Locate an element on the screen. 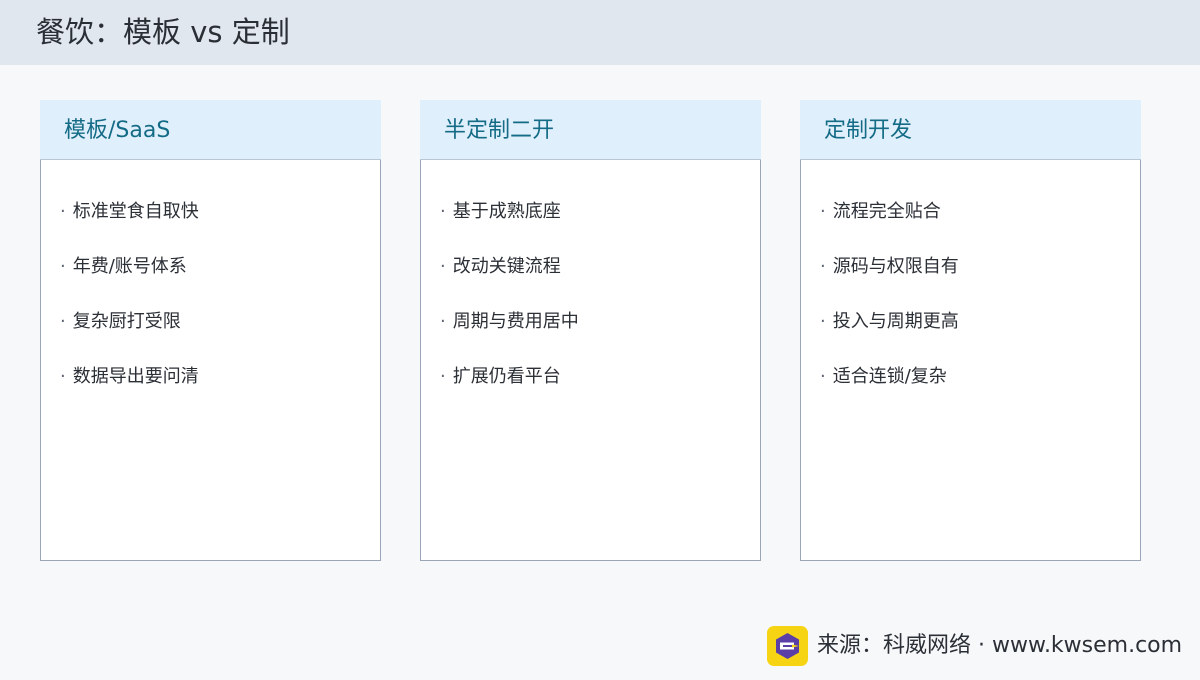  list-item: · 流程完全贴合 is located at coordinates (880, 211).